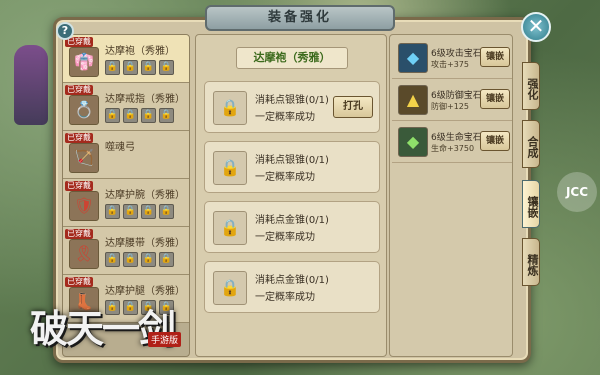 The height and width of the screenshot is (375, 600). What do you see at coordinates (84, 206) in the screenshot?
I see `bracer-icon: 🛡` at bounding box center [84, 206].